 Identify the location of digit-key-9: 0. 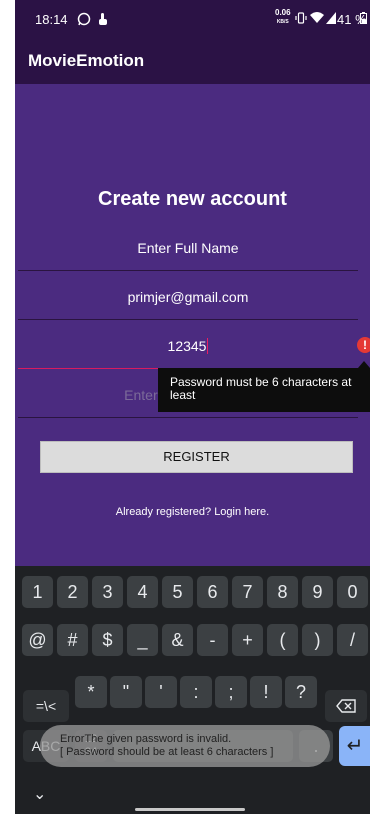
(352, 592).